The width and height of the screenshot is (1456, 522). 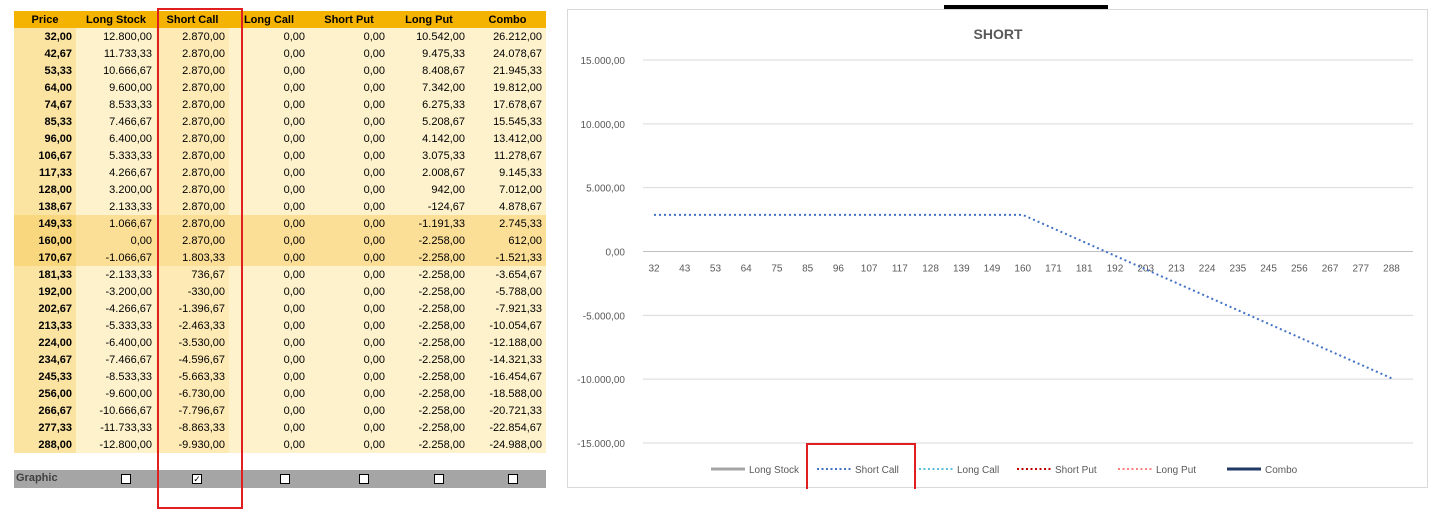 What do you see at coordinates (439, 479) in the screenshot?
I see `checkbox-long-put` at bounding box center [439, 479].